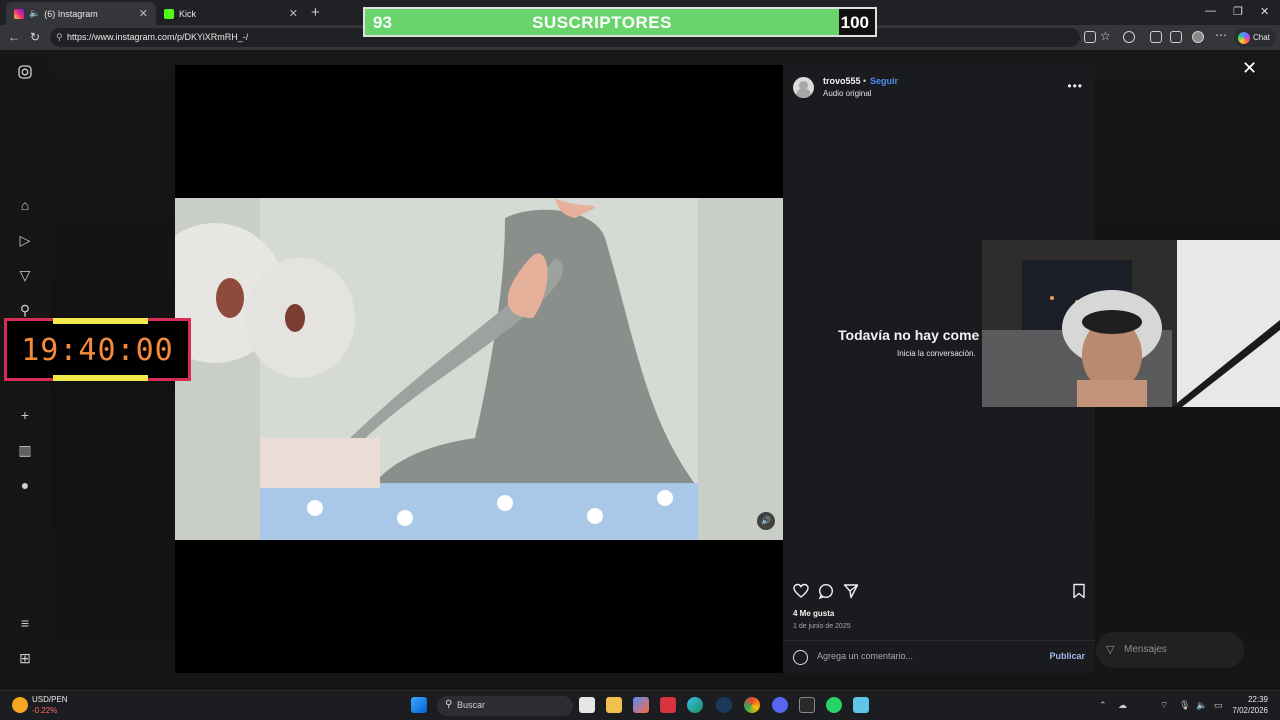 This screenshot has width=1280, height=720. Describe the element at coordinates (419, 705) in the screenshot. I see `windows-start-icon` at that location.